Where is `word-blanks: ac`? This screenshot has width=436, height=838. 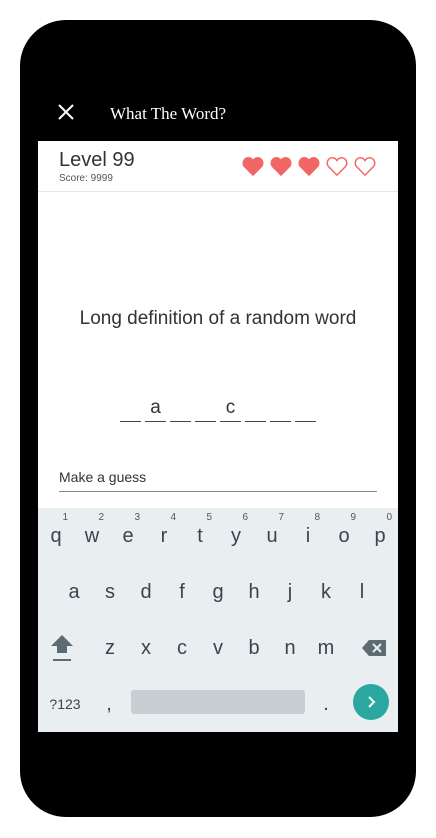
word-blanks: ac is located at coordinates (220, 409).